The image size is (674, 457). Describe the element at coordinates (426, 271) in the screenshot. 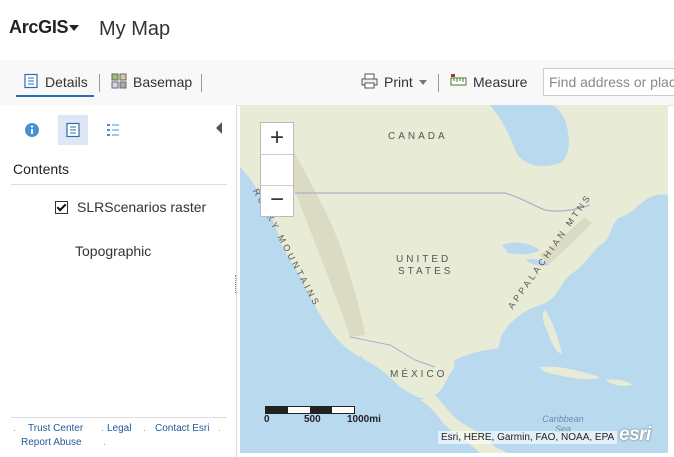

I see `map-label-states: STATES` at that location.